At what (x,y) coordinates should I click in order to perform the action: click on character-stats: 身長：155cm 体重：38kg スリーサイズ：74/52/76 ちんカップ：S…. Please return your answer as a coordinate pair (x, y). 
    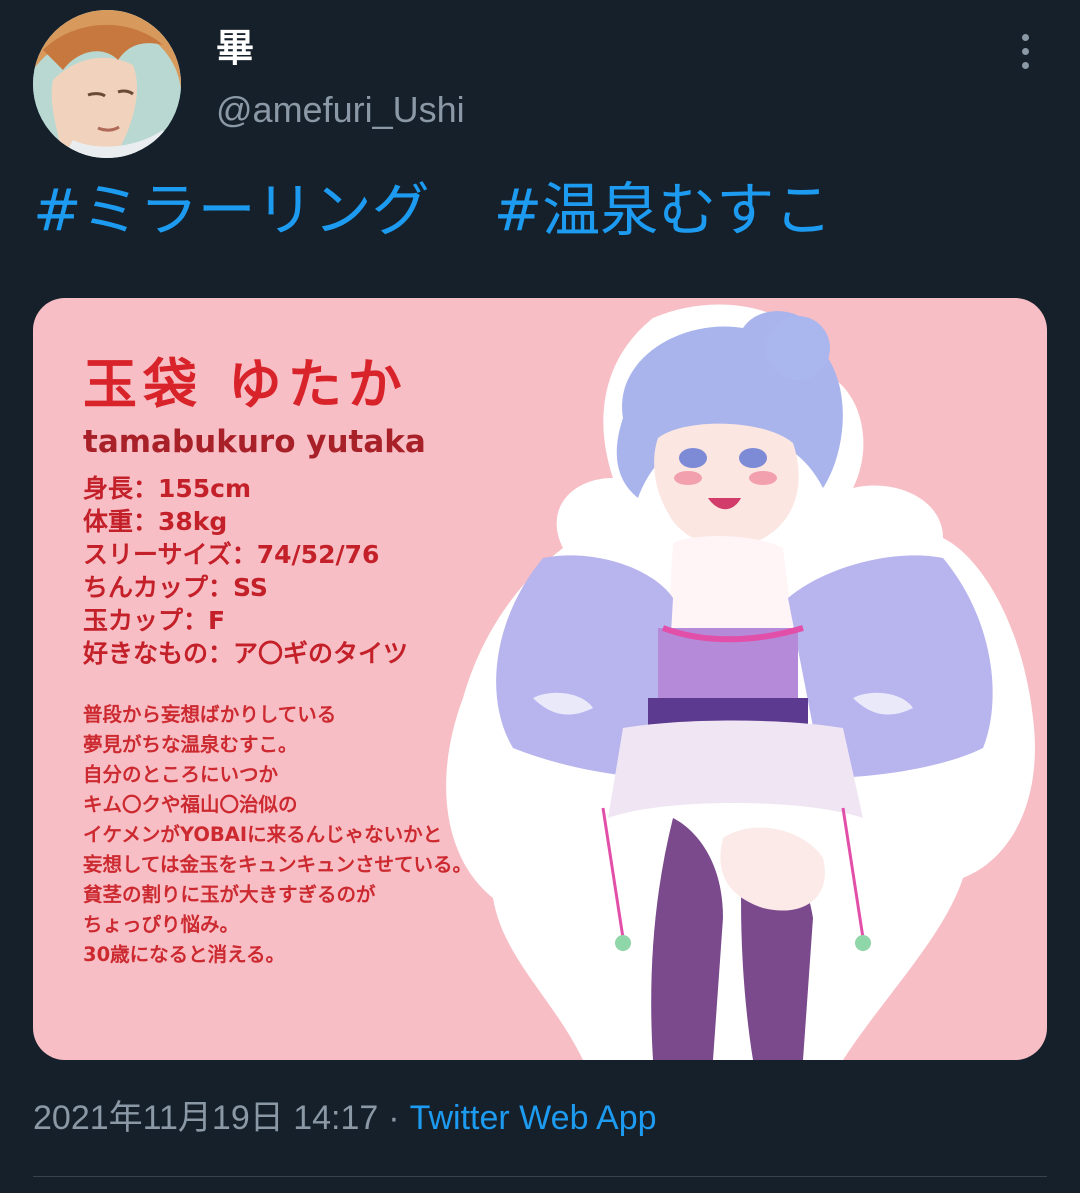
    Looking at the image, I should click on (245, 571).